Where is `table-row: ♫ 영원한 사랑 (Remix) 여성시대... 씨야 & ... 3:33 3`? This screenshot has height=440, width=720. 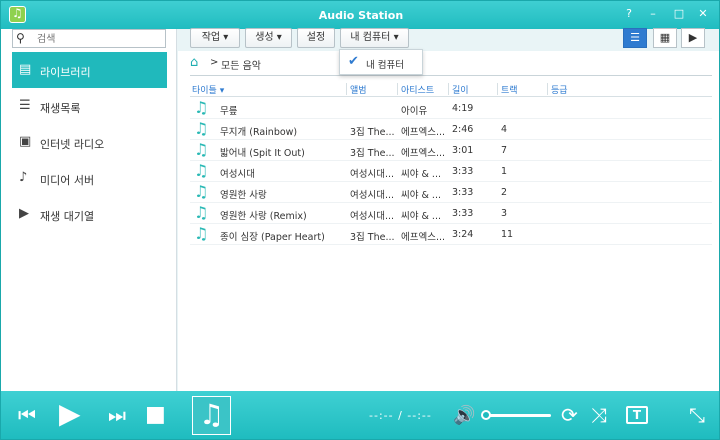
table-row: ♫ 영원한 사랑 (Remix) 여성시대... 씨야 & ... 3:33 3 is located at coordinates (451, 213).